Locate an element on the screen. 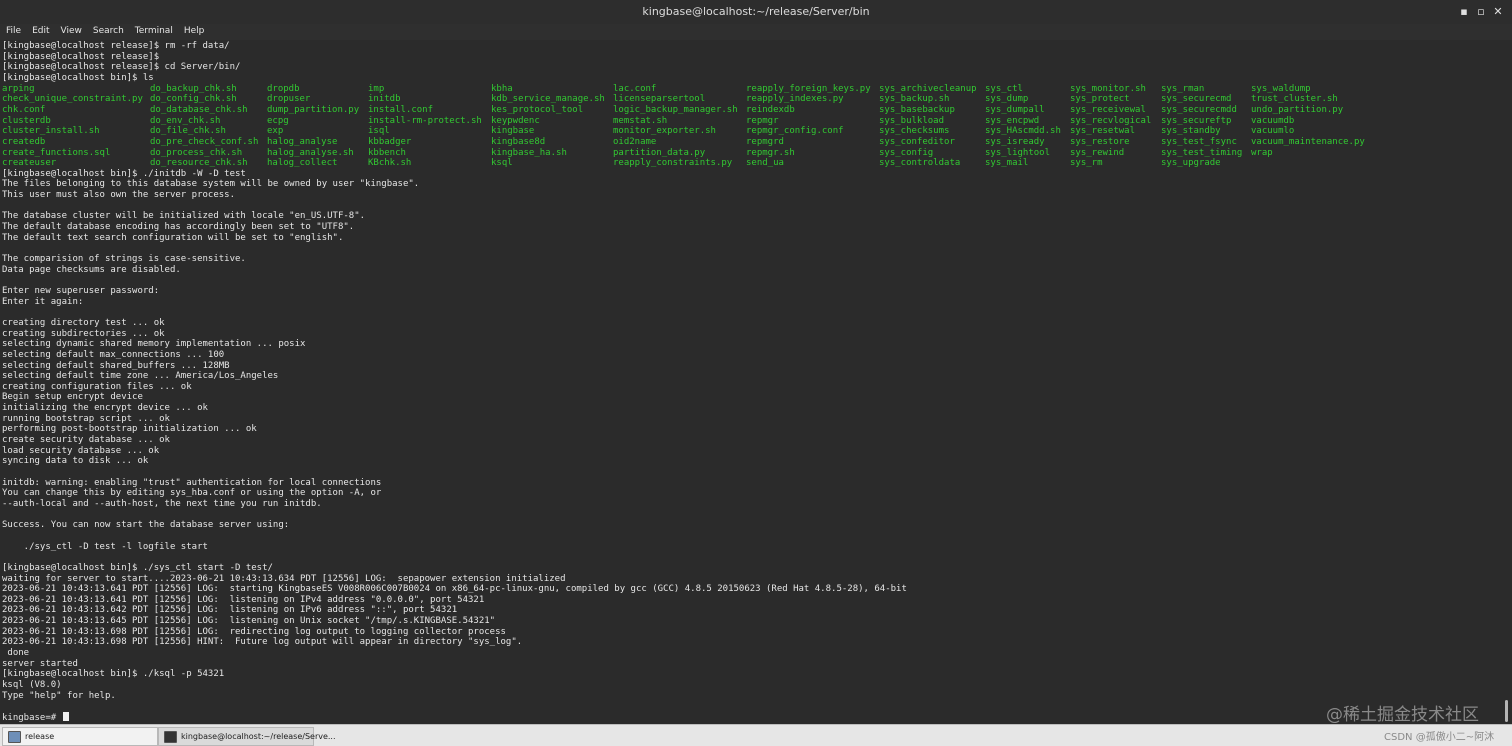  close-icon: ✕ is located at coordinates (1498, 12).